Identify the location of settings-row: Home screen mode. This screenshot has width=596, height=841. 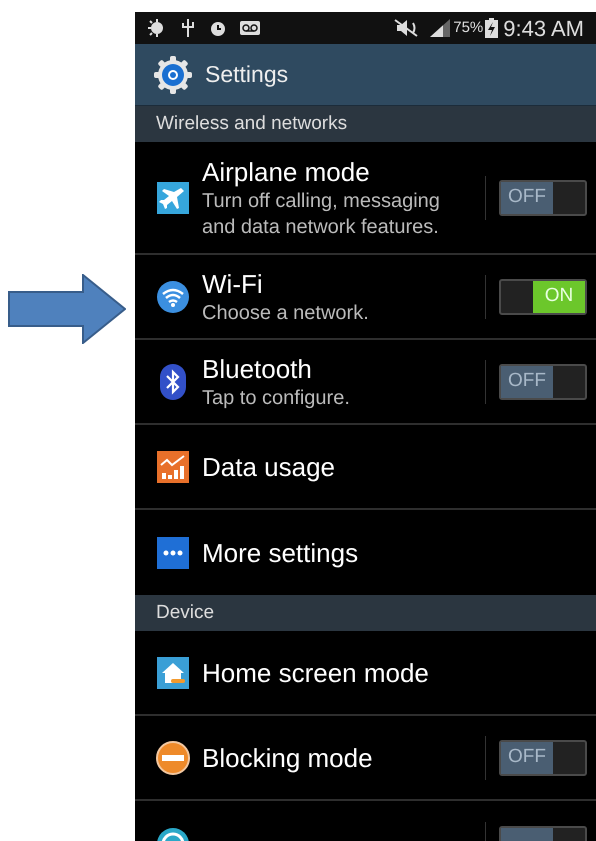
(365, 673).